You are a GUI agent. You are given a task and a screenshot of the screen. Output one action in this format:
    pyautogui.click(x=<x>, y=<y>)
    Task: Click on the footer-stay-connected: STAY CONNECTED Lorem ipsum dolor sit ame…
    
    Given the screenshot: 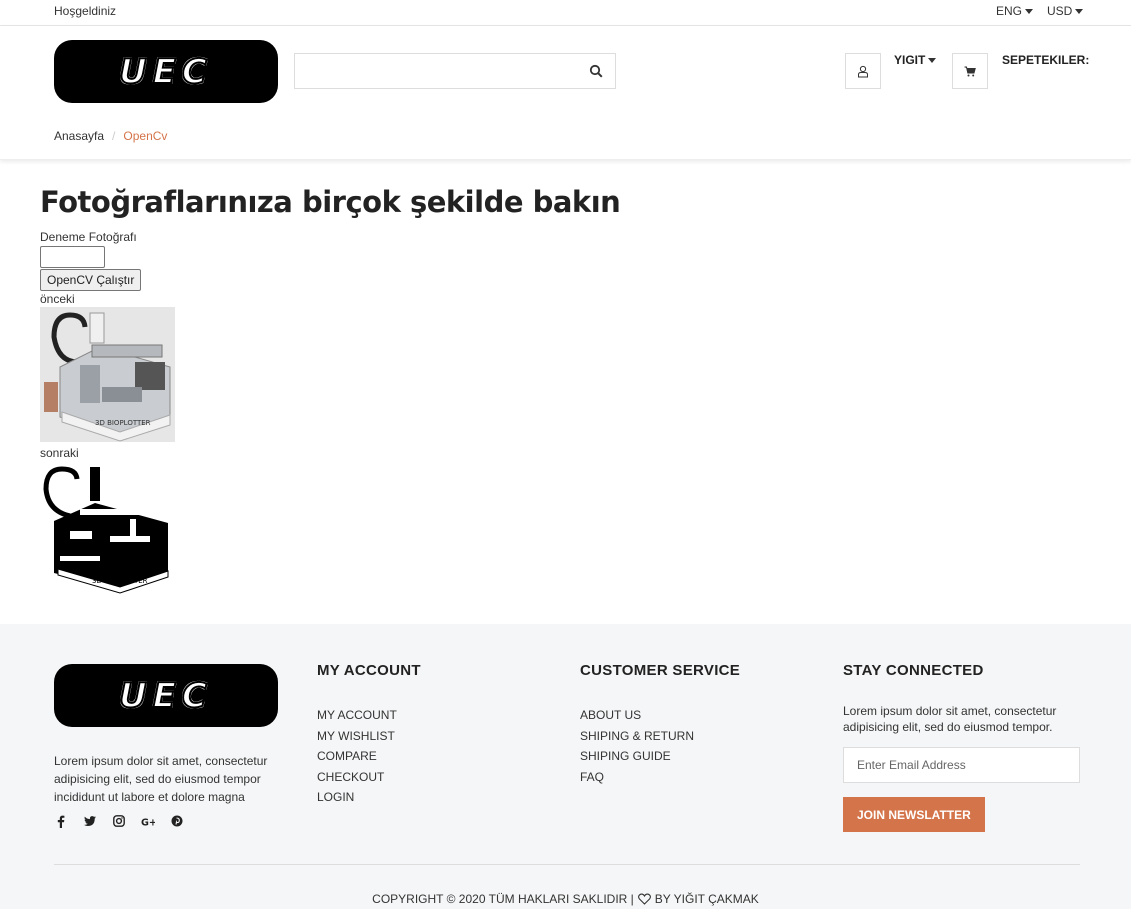 What is the action you would take?
    pyautogui.click(x=963, y=747)
    